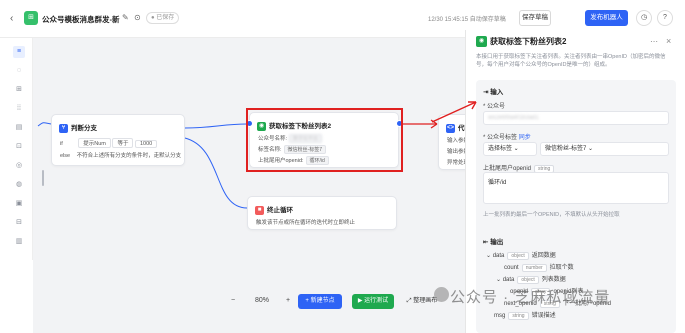 The image size is (685, 333). I want to click on watermark: 公众号 · 芝麻私域流量, so click(530, 297).